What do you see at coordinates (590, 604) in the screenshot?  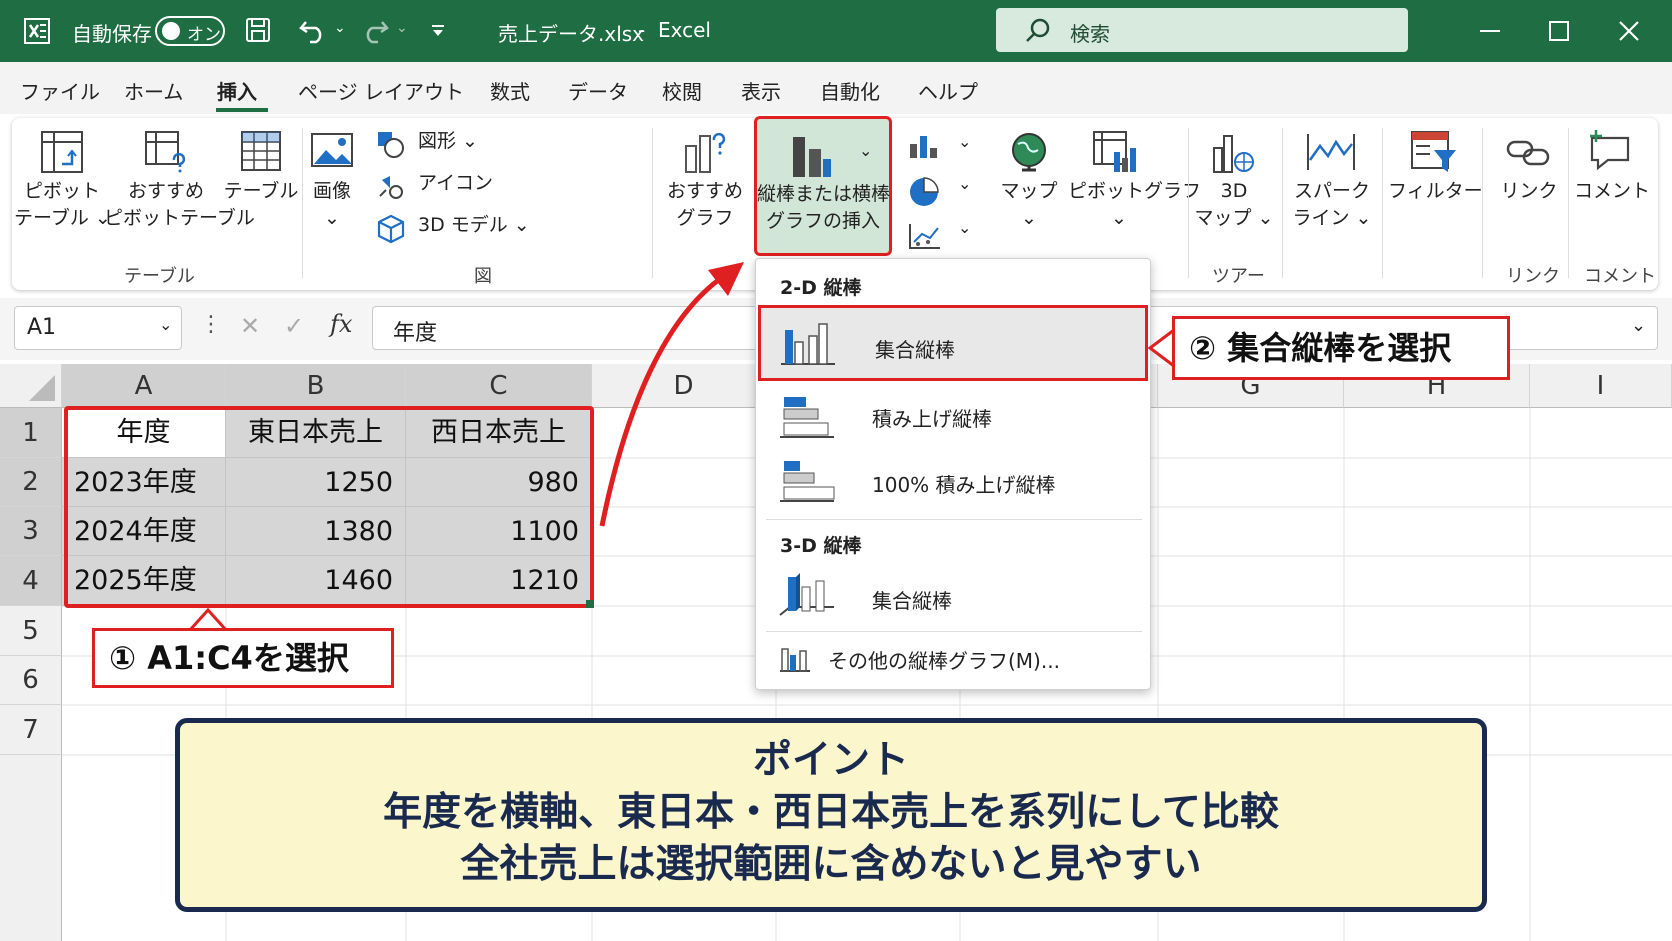 I see `fill-handle` at bounding box center [590, 604].